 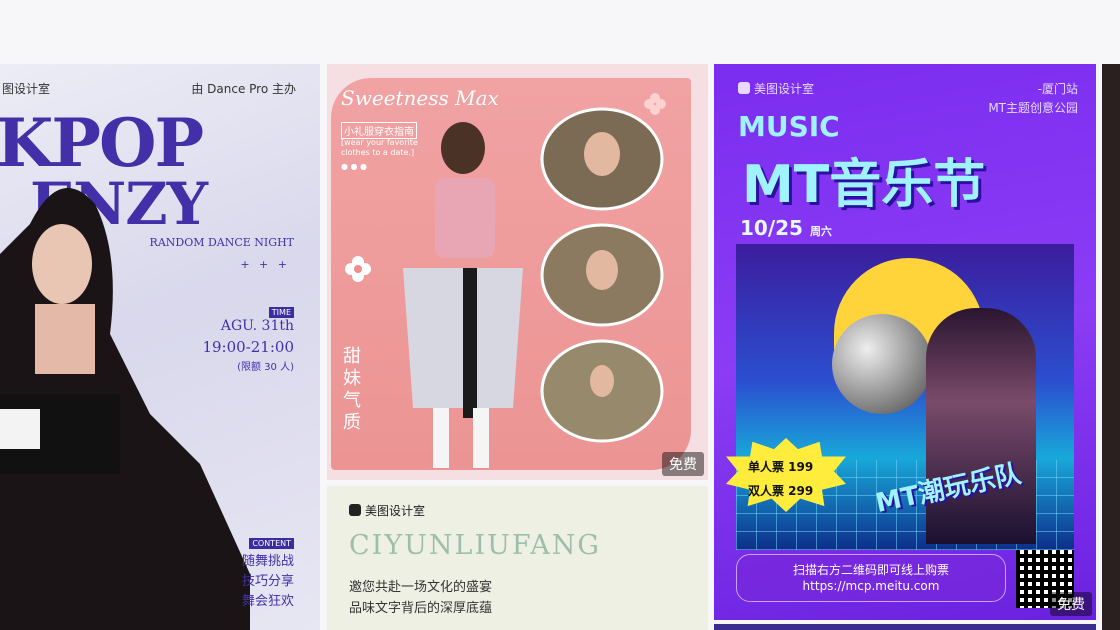 What do you see at coordinates (1033, 108) in the screenshot?
I see `venue-label: MT主题创意公园` at bounding box center [1033, 108].